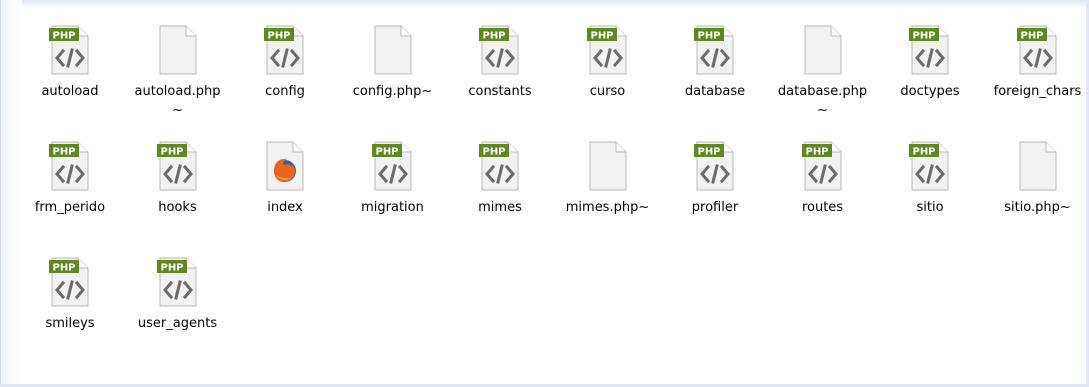 The height and width of the screenshot is (387, 1089). Describe the element at coordinates (70, 323) in the screenshot. I see `file-name-label: smileys` at that location.